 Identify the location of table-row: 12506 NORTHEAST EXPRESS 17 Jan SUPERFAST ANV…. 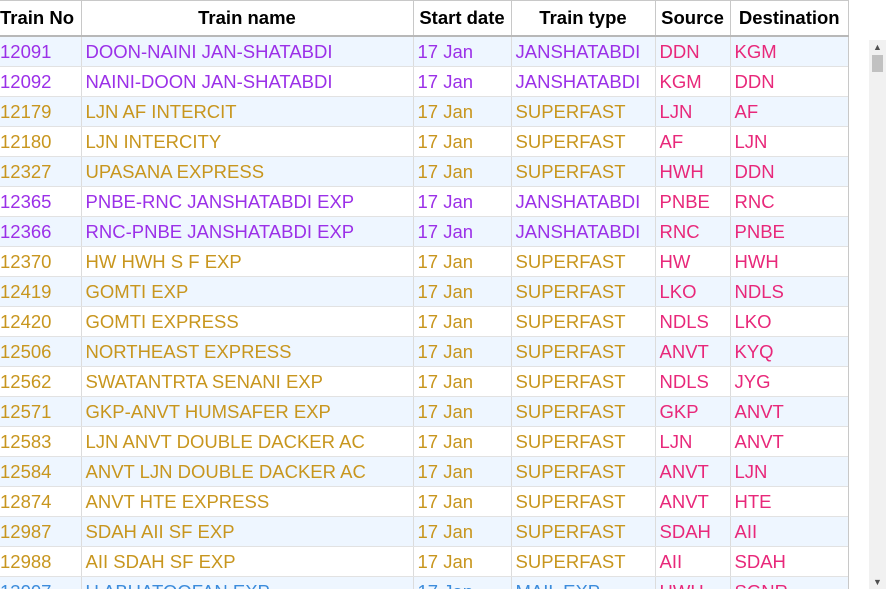
(424, 351).